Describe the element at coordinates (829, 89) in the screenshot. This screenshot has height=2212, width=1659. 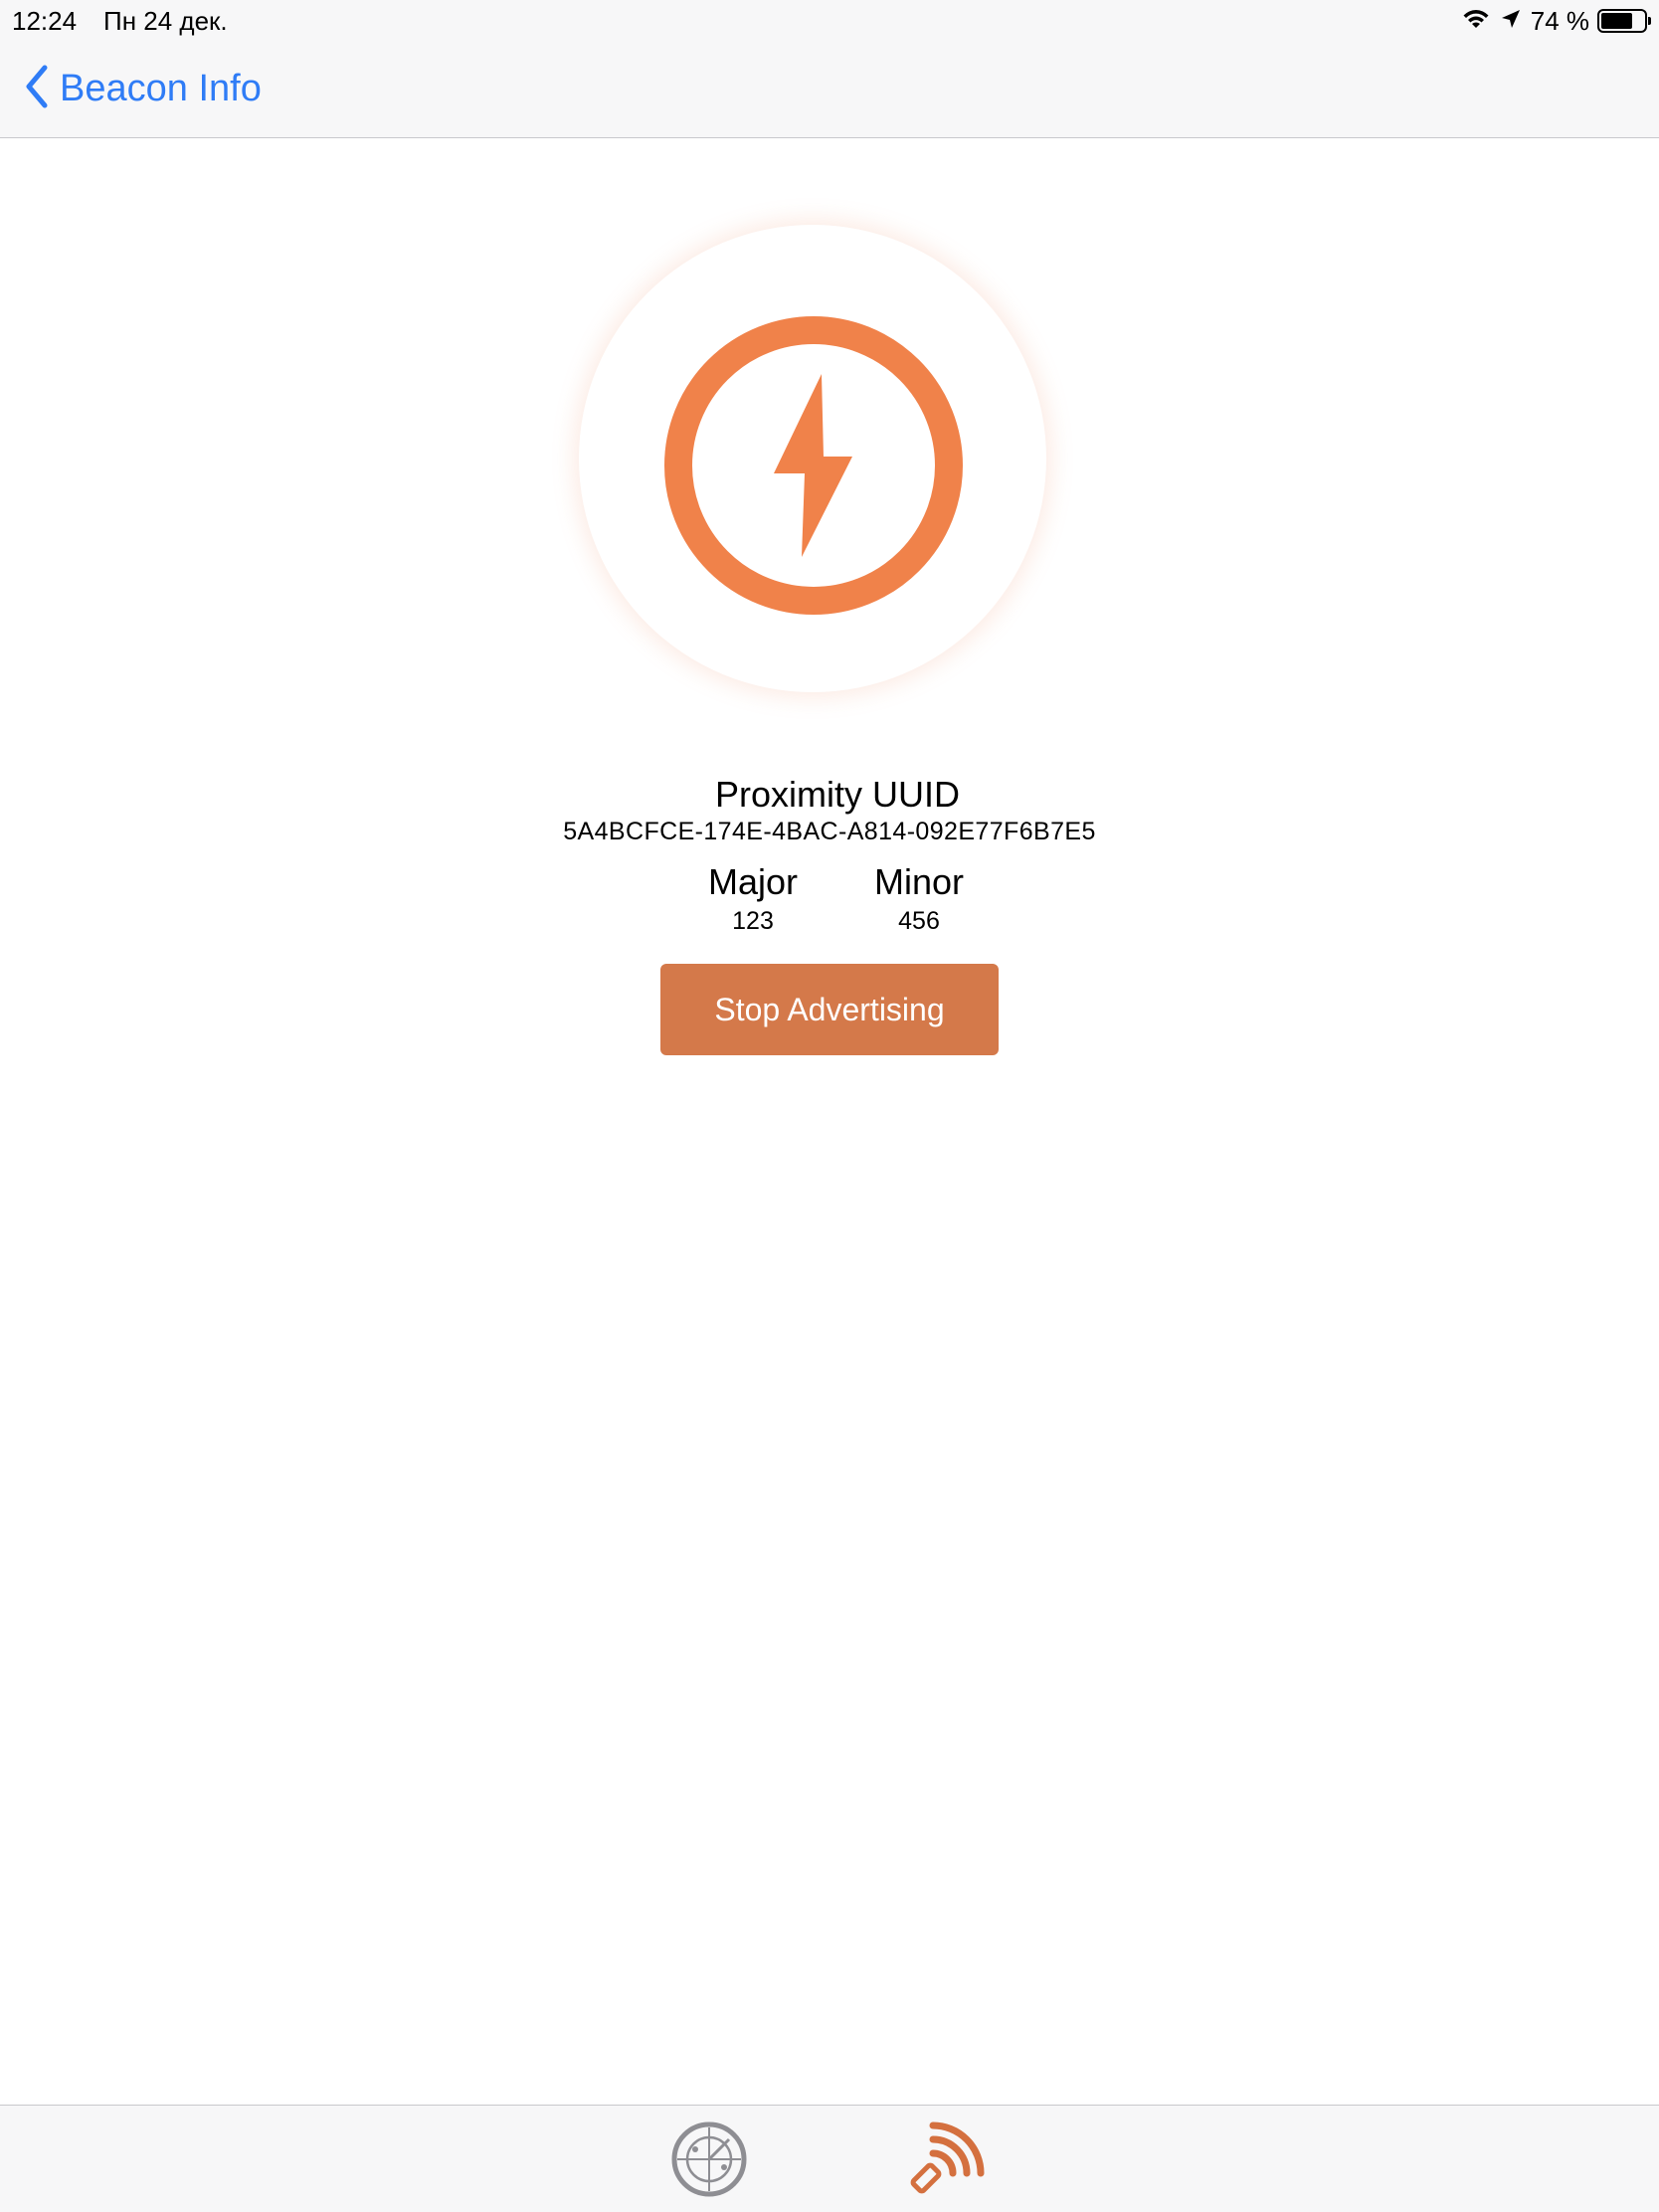
I see `navigation-bar: Beacon Info` at that location.